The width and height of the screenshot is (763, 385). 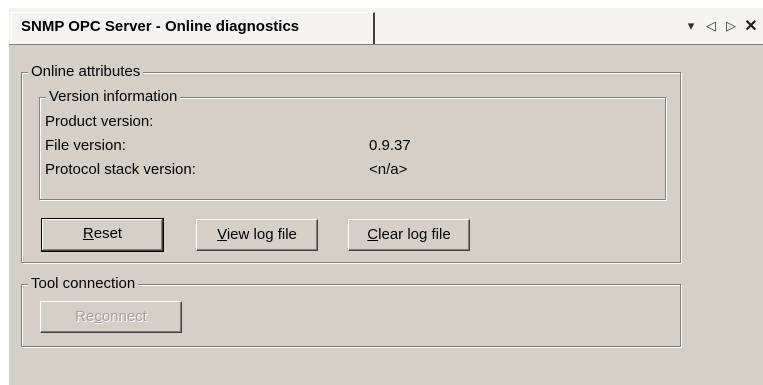 I want to click on tab-dropdown-icon: ▾, so click(x=691, y=26).